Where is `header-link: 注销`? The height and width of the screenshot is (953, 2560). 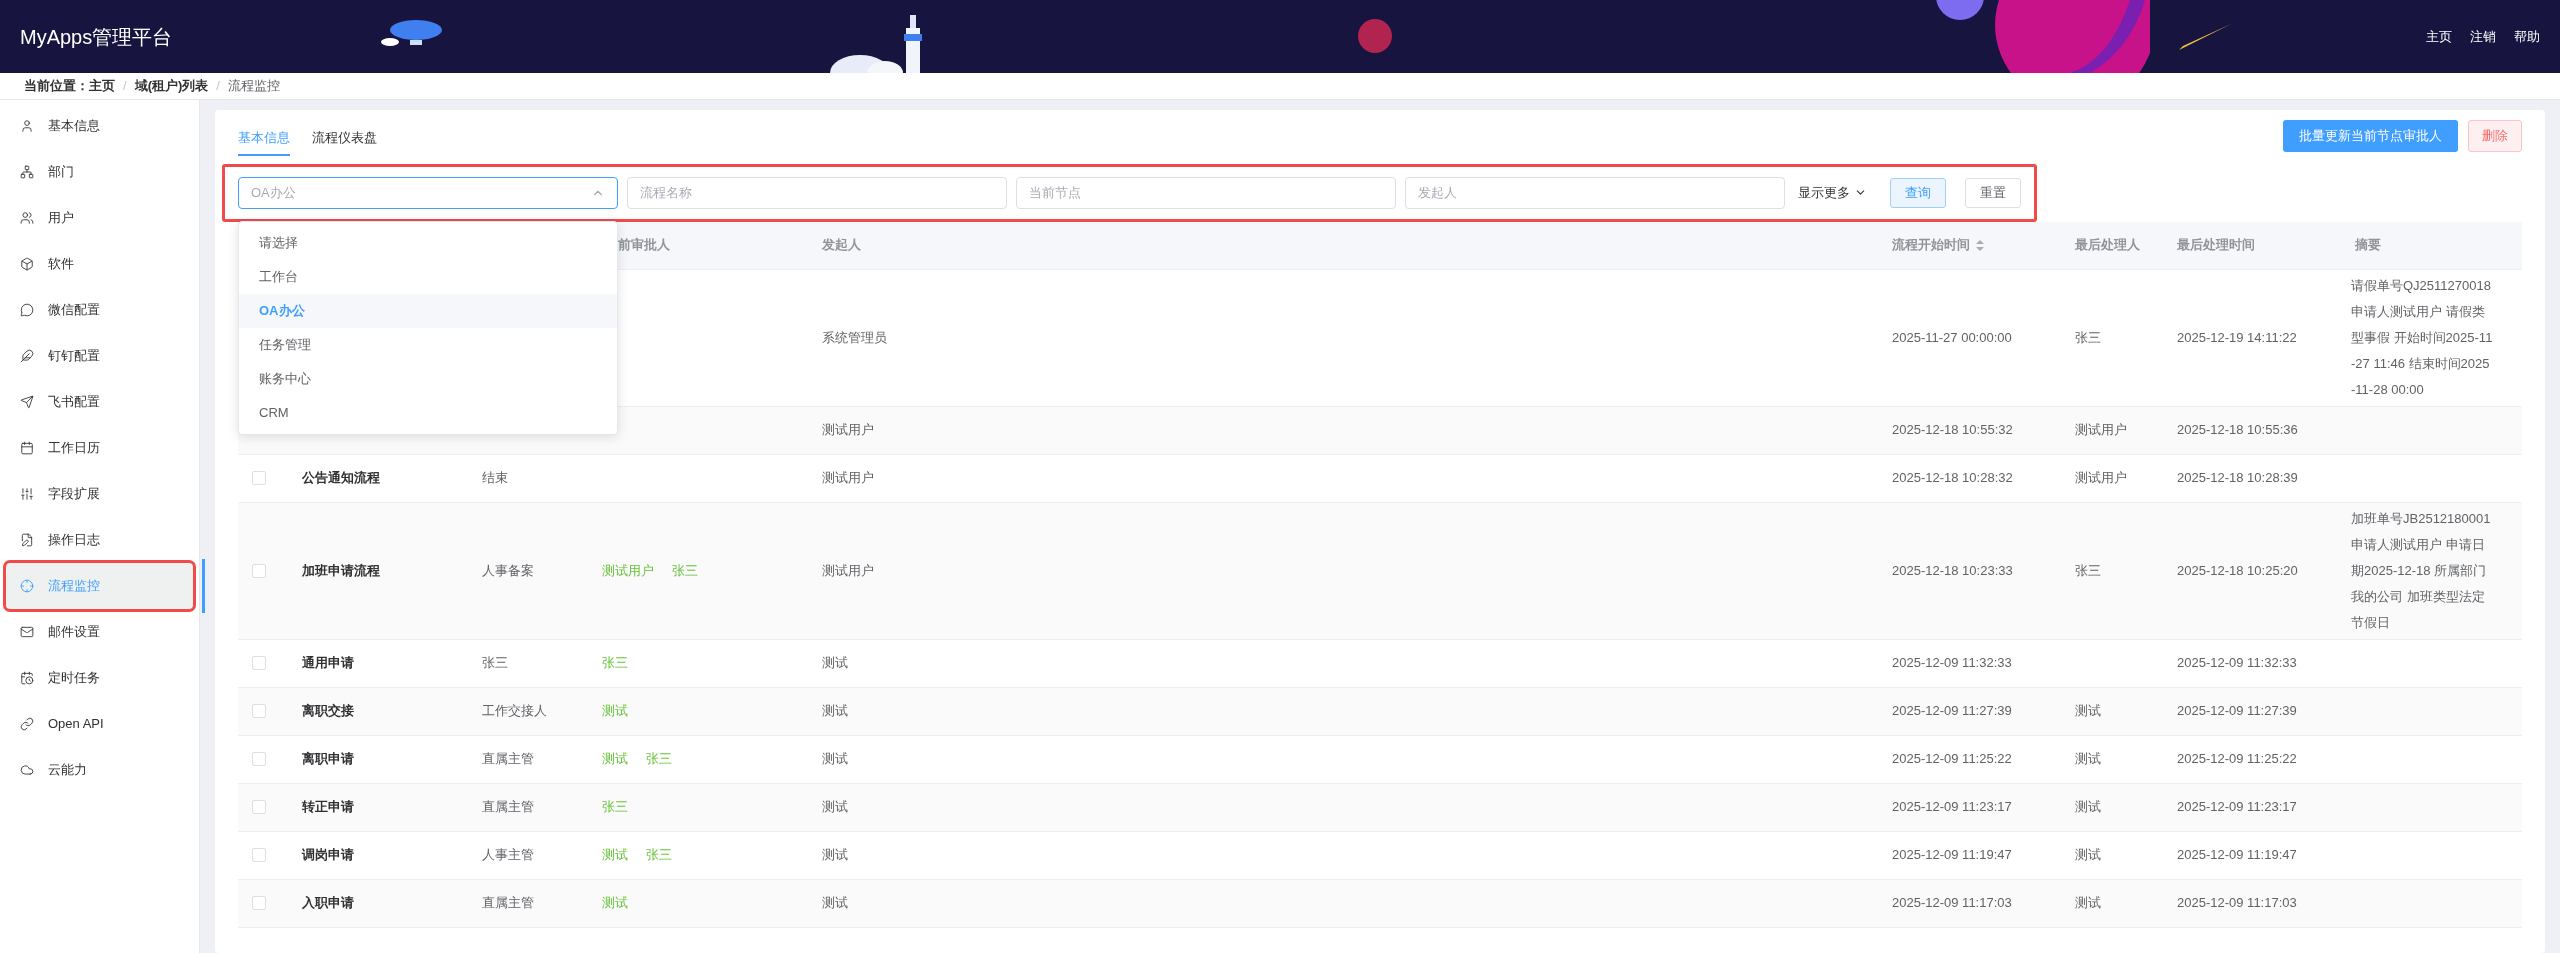 header-link: 注销 is located at coordinates (2483, 36).